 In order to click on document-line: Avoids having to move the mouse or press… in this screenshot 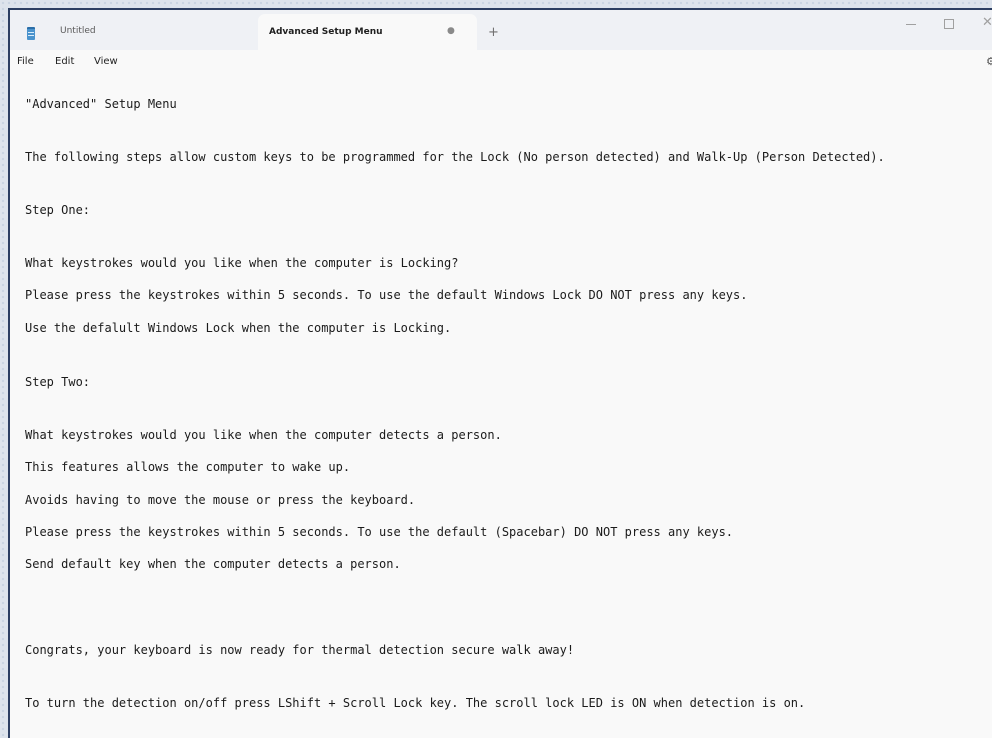, I will do `click(220, 500)`.